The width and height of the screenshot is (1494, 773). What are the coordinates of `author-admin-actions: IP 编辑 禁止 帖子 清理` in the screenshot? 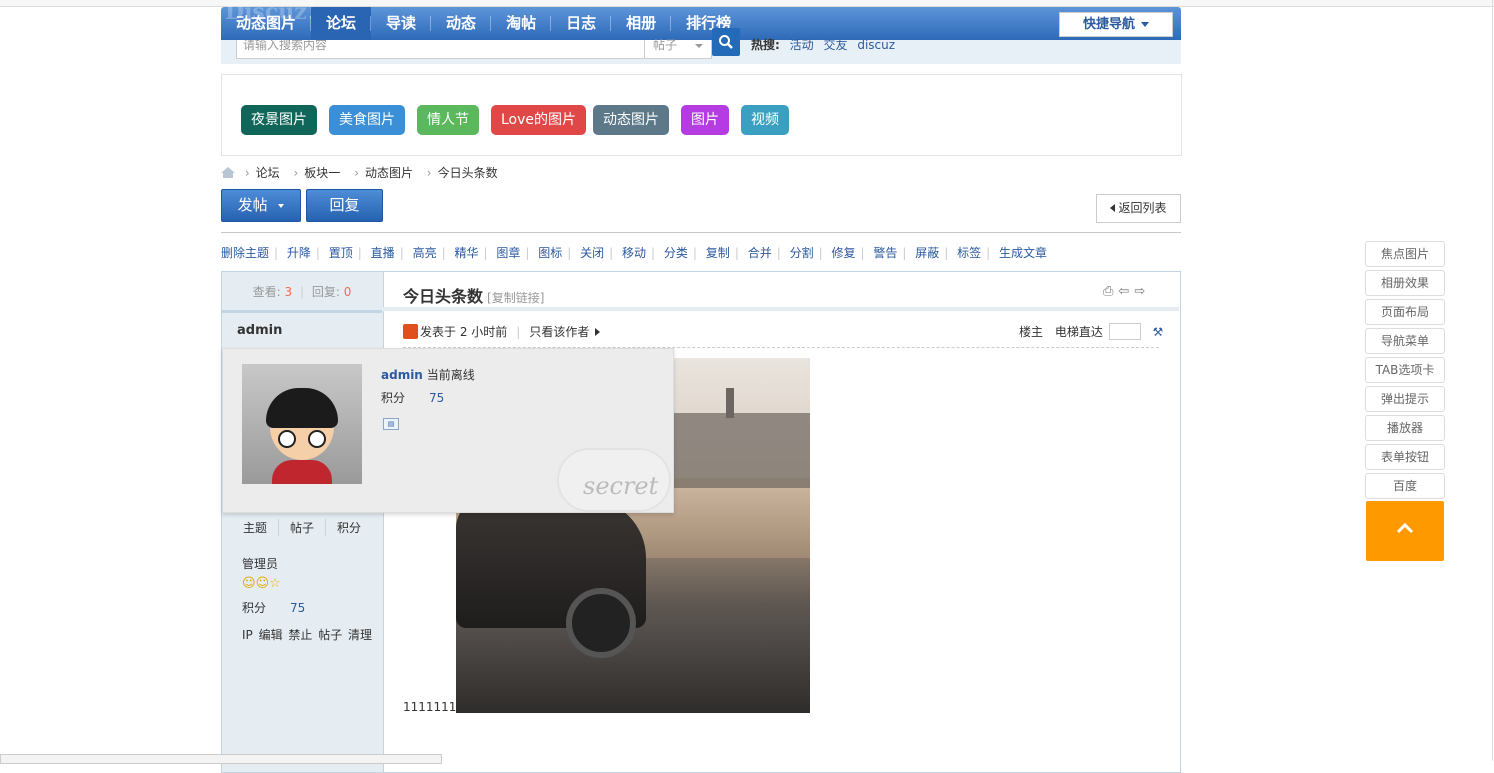 It's located at (307, 634).